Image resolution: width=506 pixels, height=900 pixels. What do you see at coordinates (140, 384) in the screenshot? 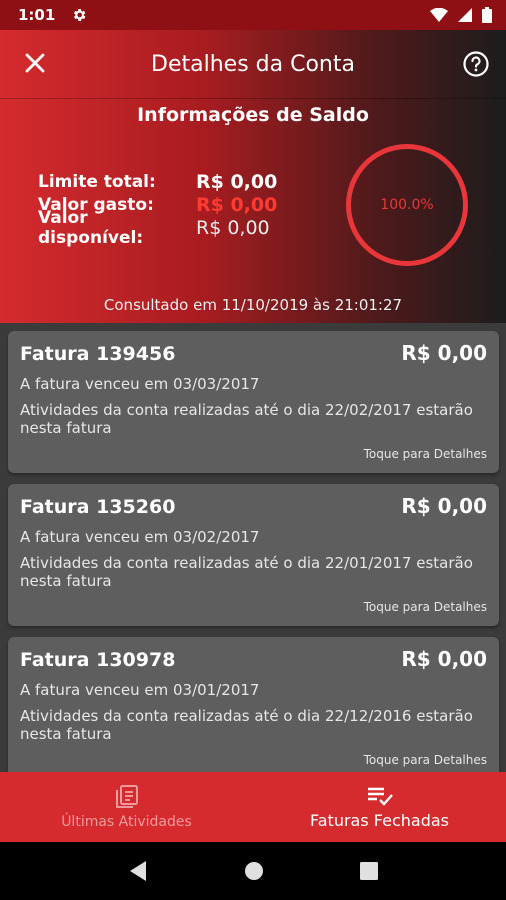
I see `invoice-due: A fatura venceu em 03/03/2017` at bounding box center [140, 384].